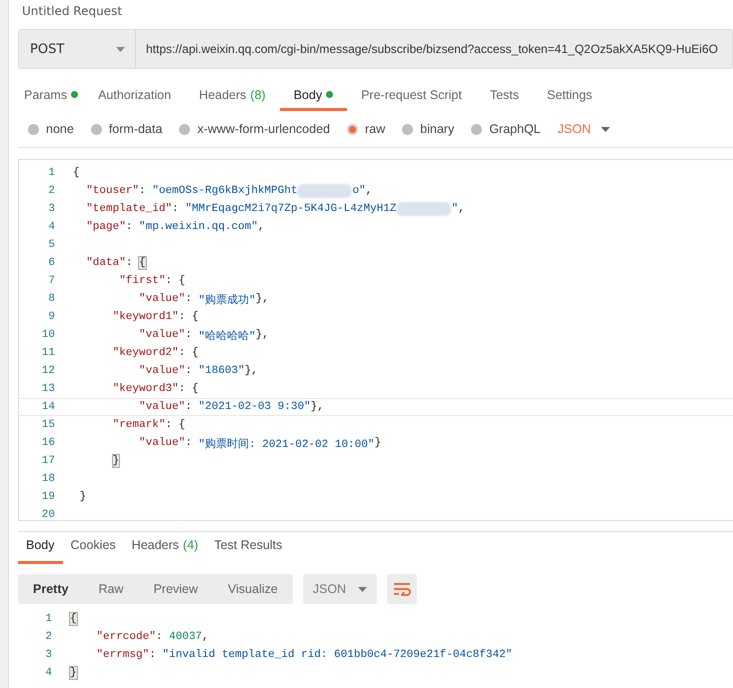  What do you see at coordinates (366, 129) in the screenshot?
I see `body-type-radio: raw` at bounding box center [366, 129].